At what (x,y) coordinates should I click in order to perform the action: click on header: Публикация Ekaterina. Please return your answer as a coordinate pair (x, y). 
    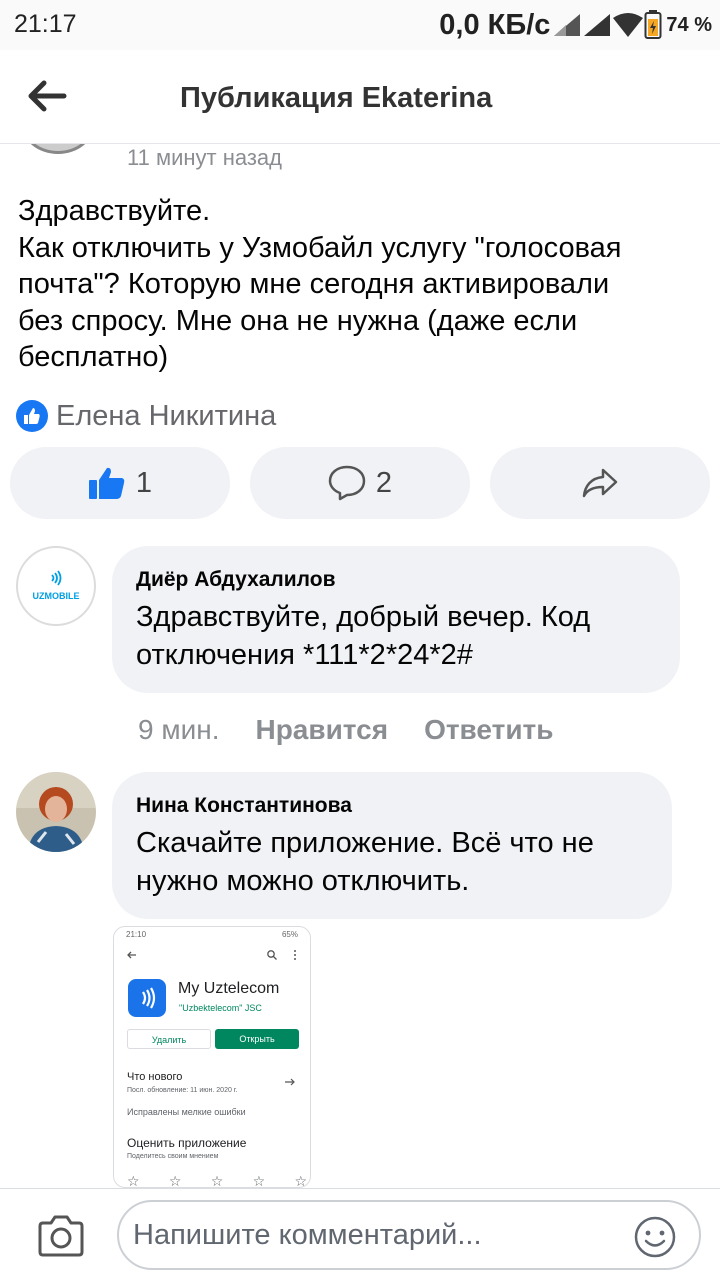
    Looking at the image, I should click on (360, 97).